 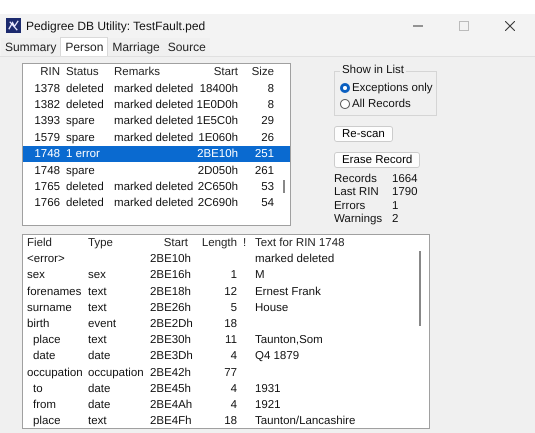 I want to click on stat-value: 2, so click(x=396, y=219).